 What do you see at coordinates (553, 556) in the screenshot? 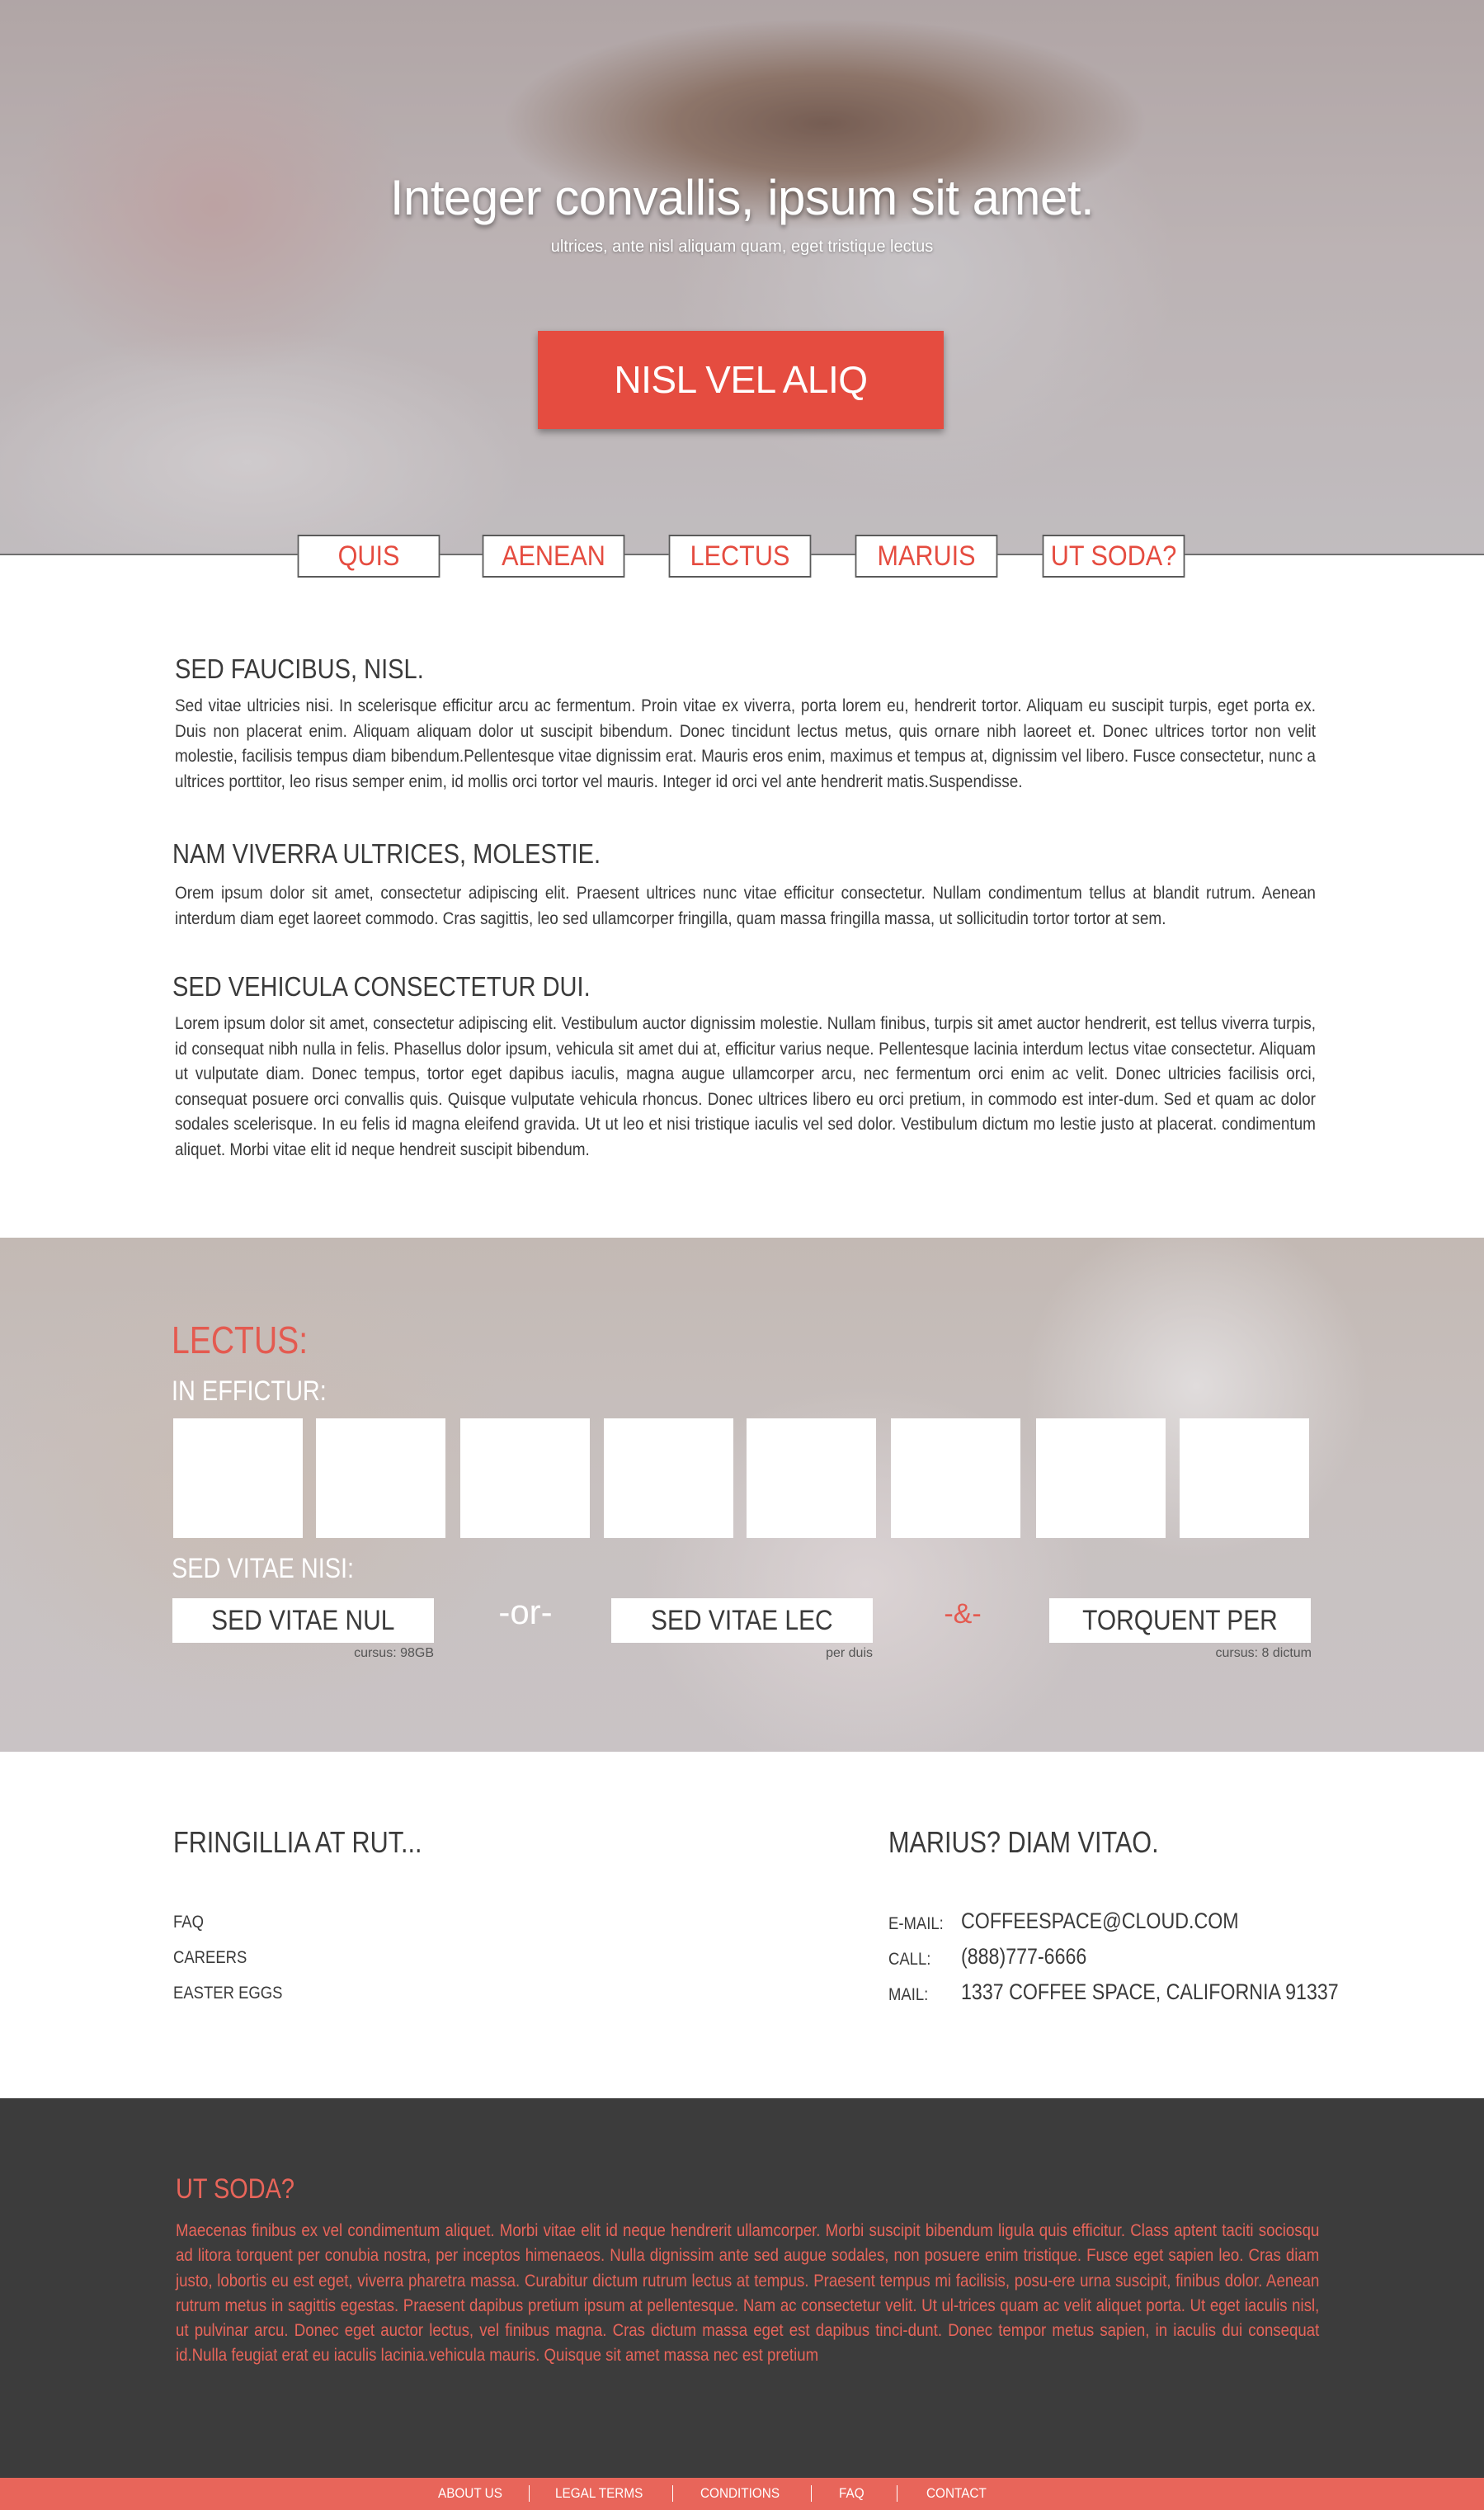
I see `tab-aenean: AENEAN` at bounding box center [553, 556].